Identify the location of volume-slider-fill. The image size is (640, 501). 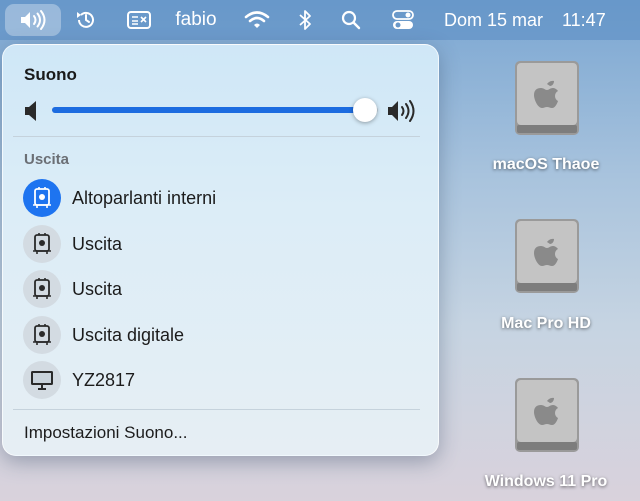
(208, 110).